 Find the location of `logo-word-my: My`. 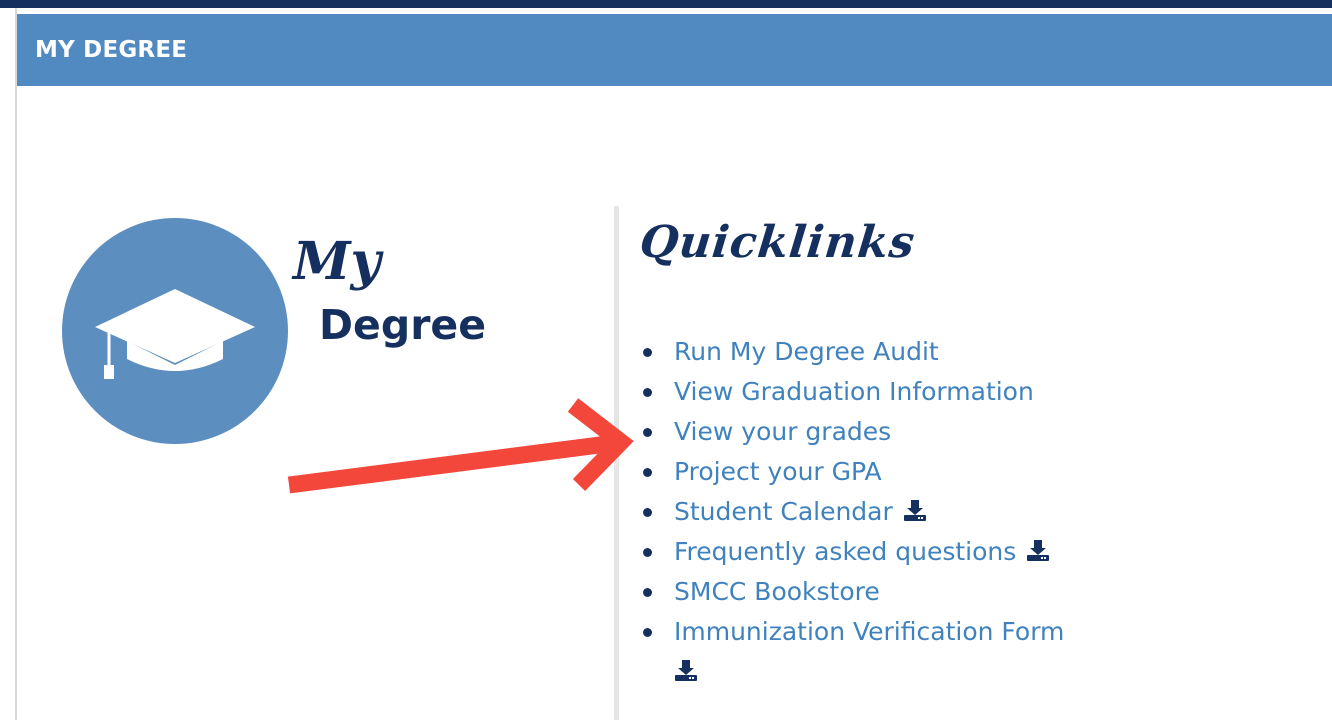

logo-word-my: My is located at coordinates (338, 261).